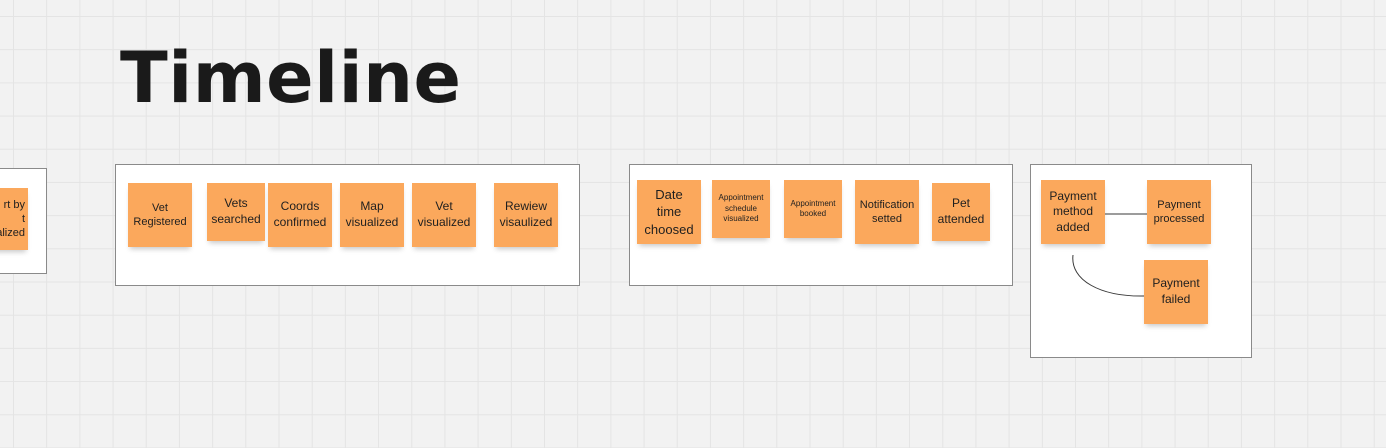 The height and width of the screenshot is (448, 1386). I want to click on sticky-coords-confirmed: Coords confirmed, so click(300, 215).